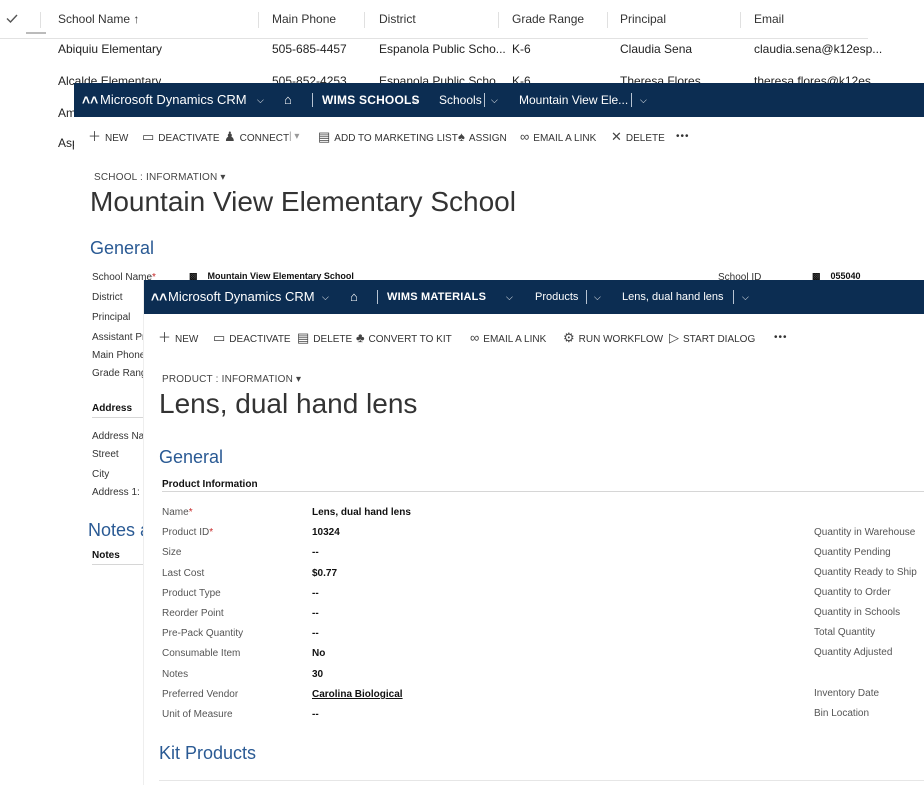 This screenshot has width=924, height=785. What do you see at coordinates (769, 19) in the screenshot?
I see `column-header-email: Email` at bounding box center [769, 19].